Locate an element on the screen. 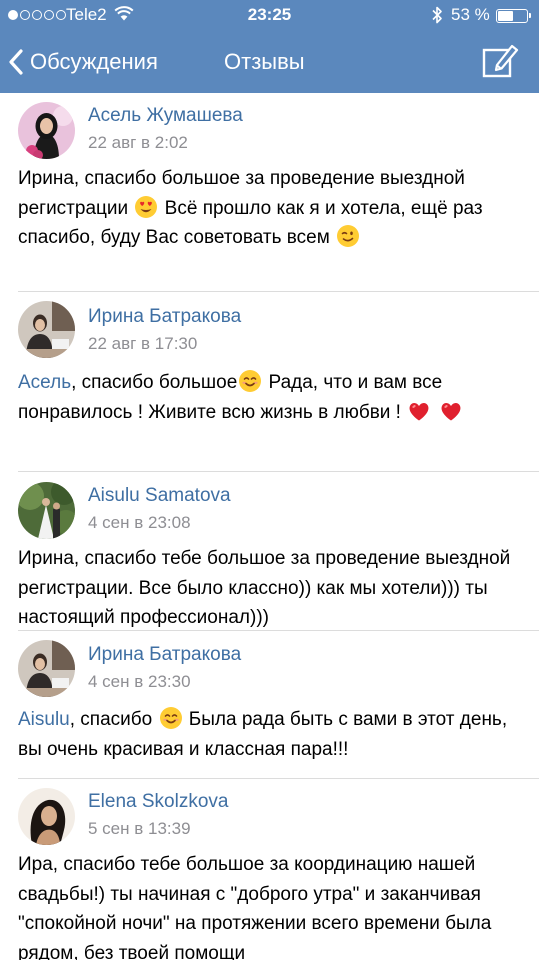 The image size is (539, 960). mention-link: Асель is located at coordinates (44, 382).